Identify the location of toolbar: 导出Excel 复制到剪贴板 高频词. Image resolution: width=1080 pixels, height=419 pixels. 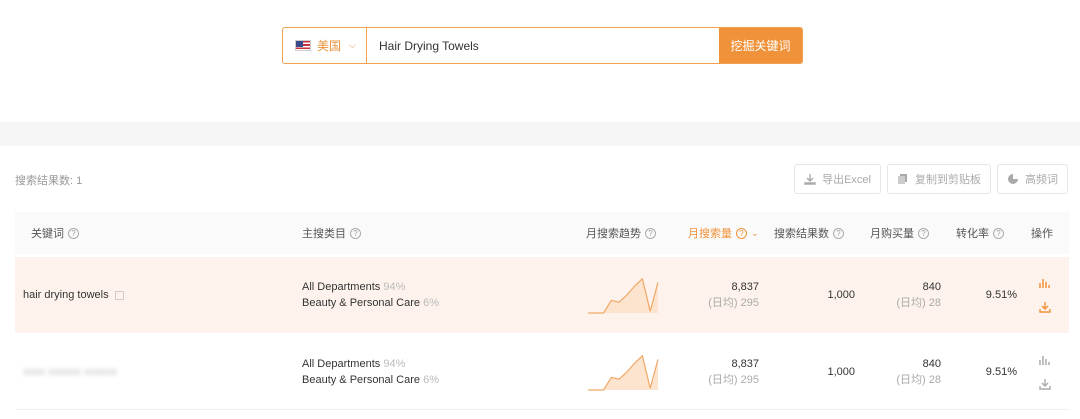
(931, 179).